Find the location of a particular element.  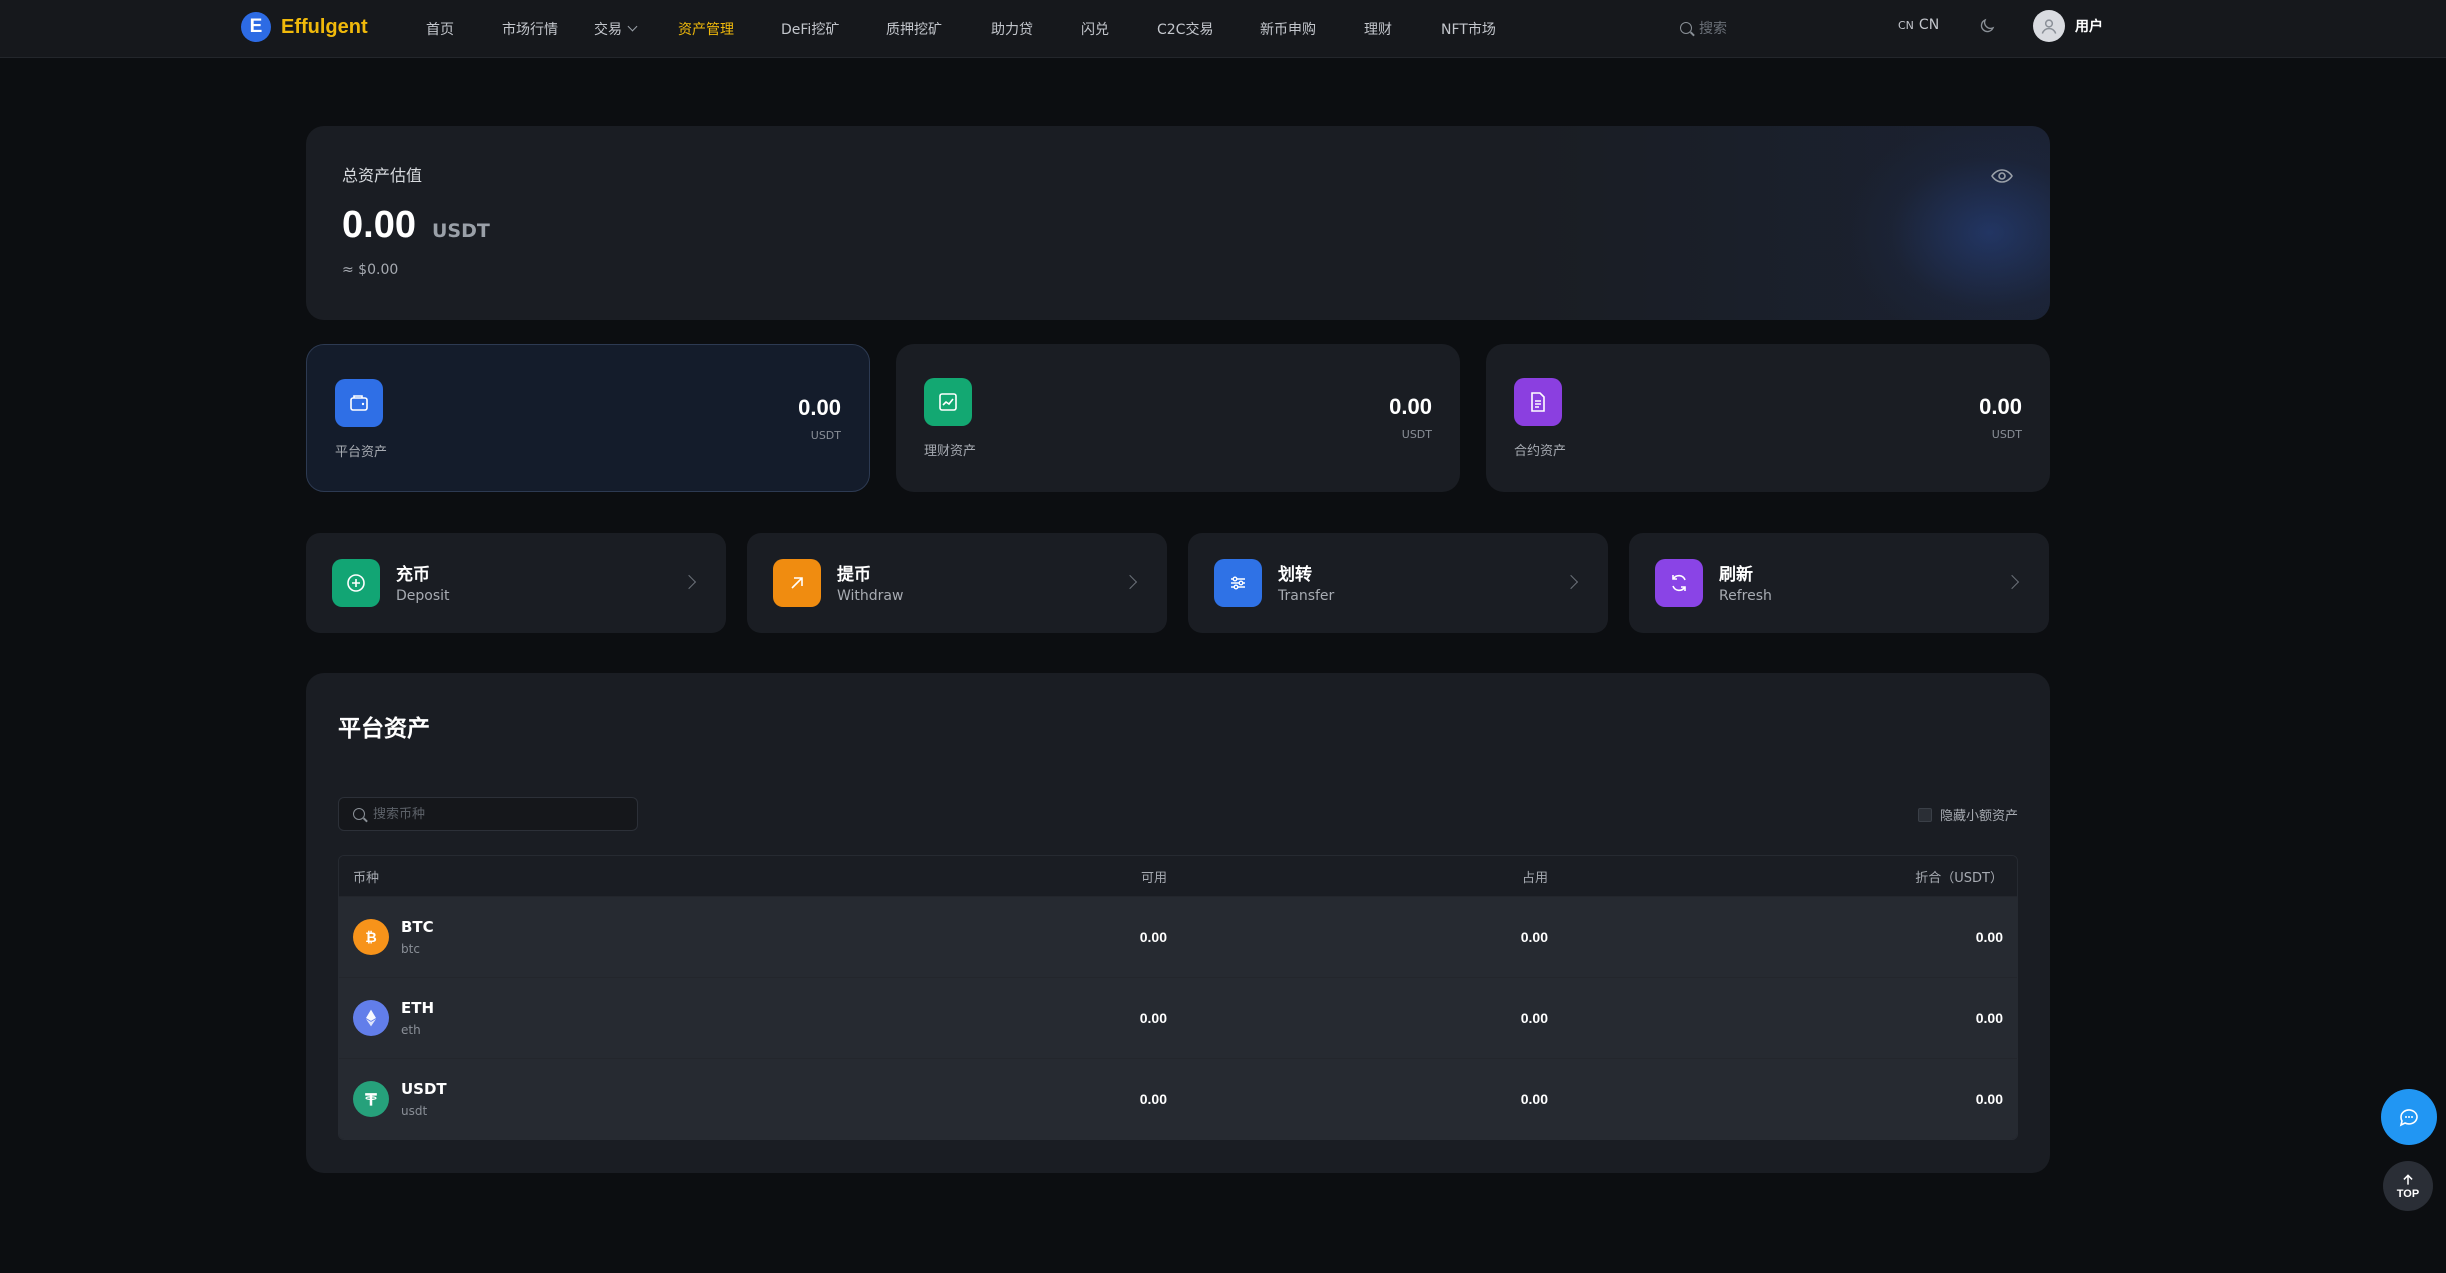

bitcoin-icon: ₿ is located at coordinates (371, 937).